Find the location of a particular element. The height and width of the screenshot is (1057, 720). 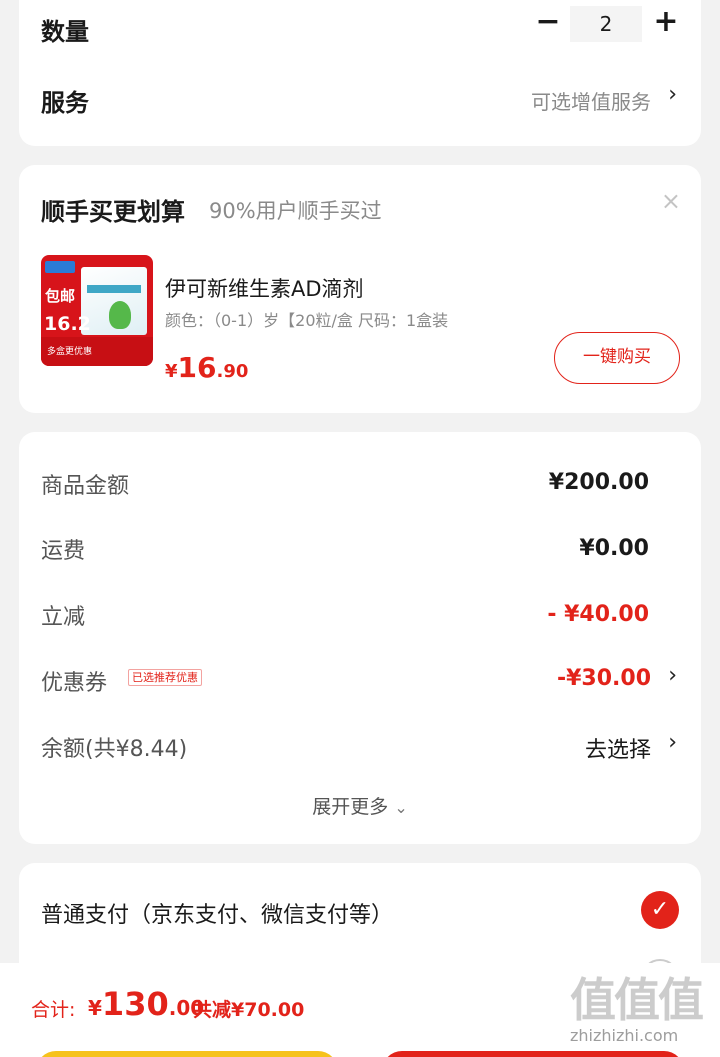

chevron-down-icon: ⌄ is located at coordinates (401, 807).